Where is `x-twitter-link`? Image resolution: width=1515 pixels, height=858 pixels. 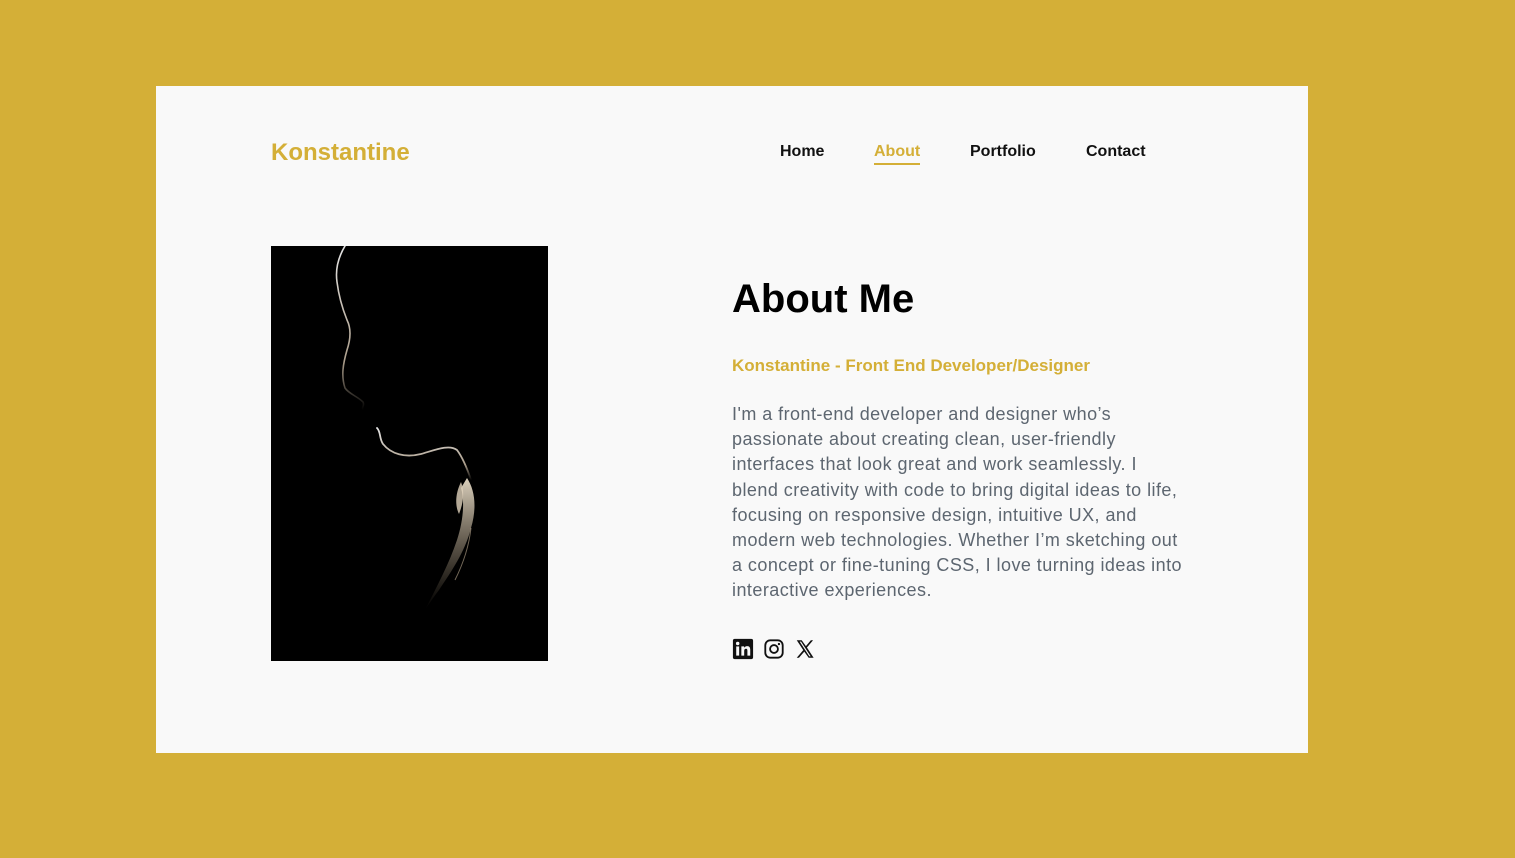 x-twitter-link is located at coordinates (805, 649).